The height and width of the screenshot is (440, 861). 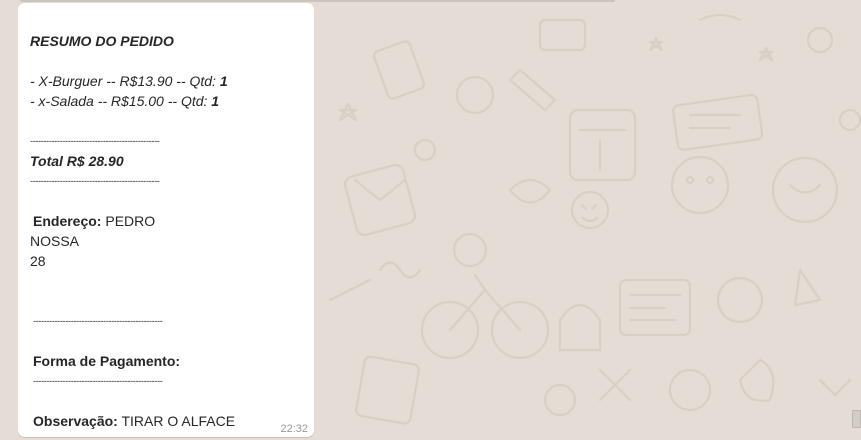 What do you see at coordinates (67, 221) in the screenshot?
I see `address-label: Endereço:` at bounding box center [67, 221].